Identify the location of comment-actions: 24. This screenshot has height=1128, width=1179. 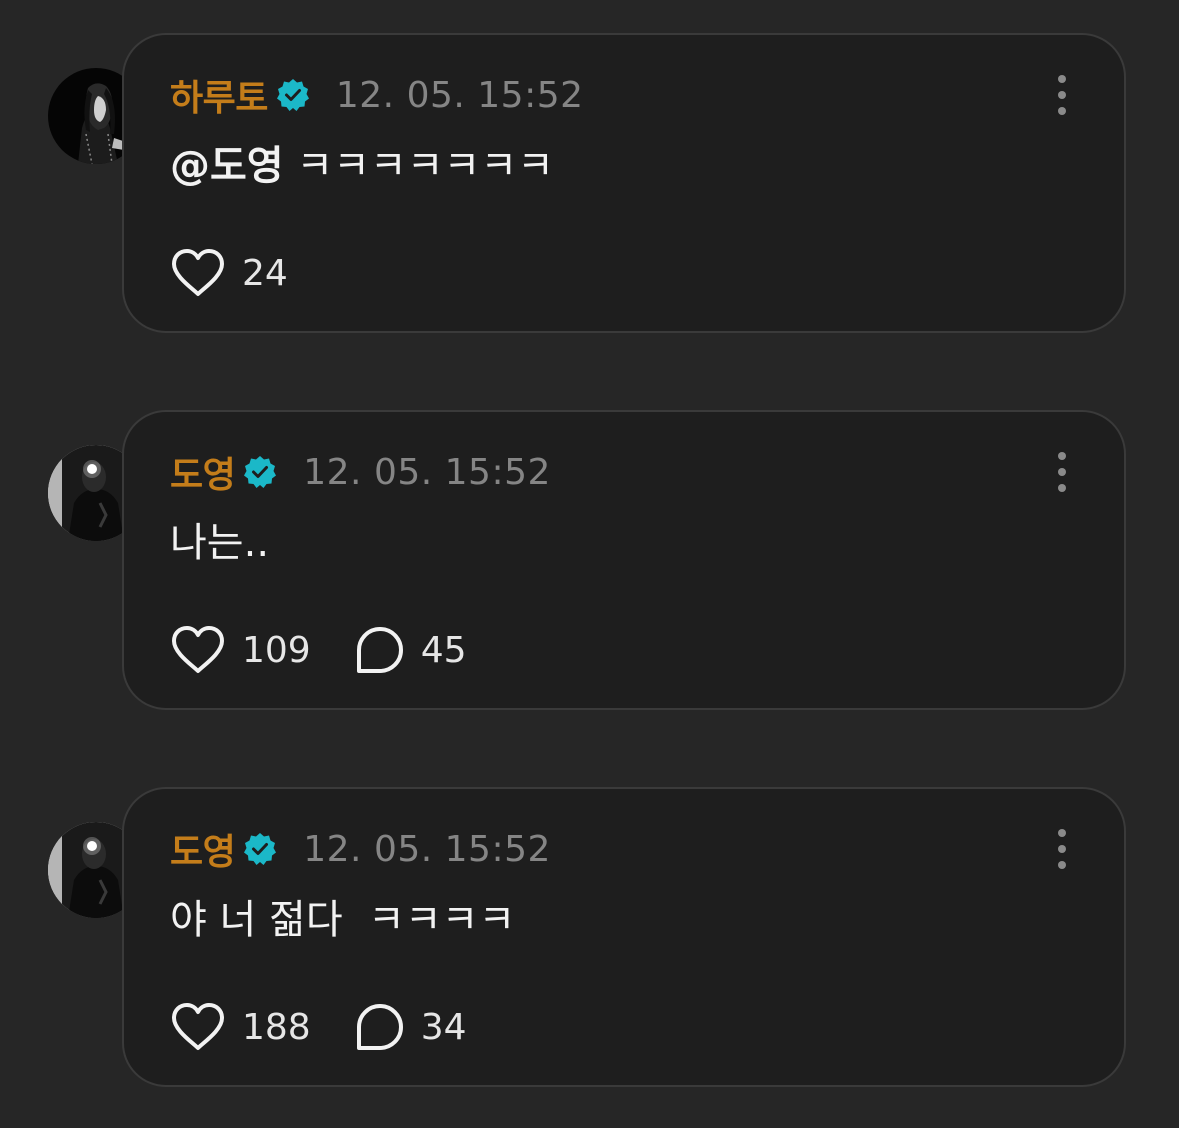
(251, 273).